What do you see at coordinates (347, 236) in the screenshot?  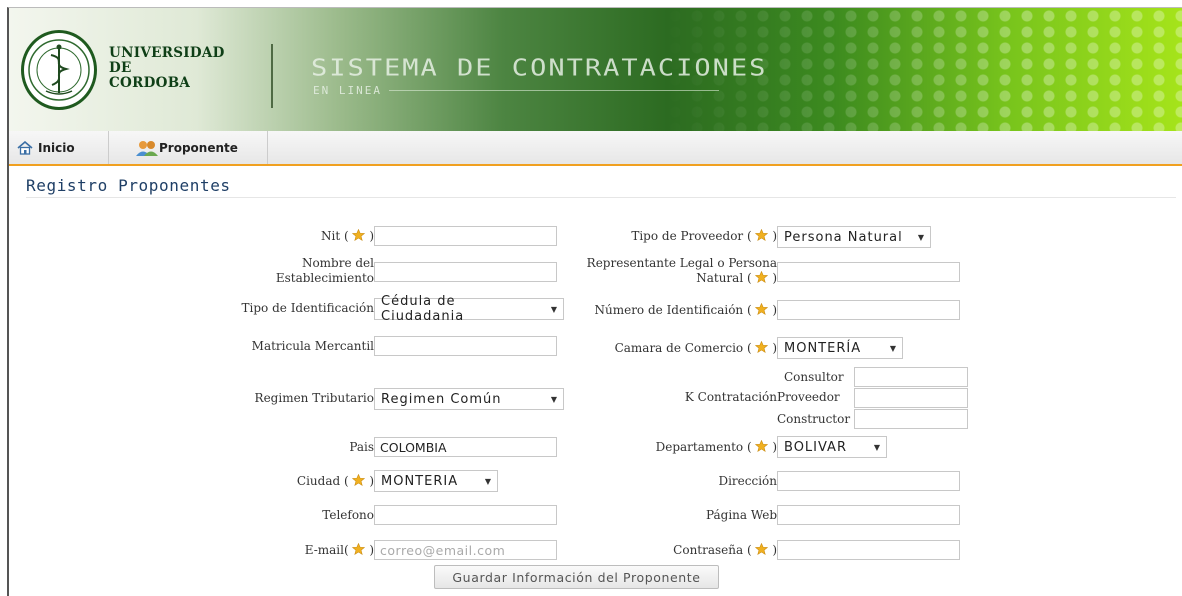 I see `nit-label: Nit ( )` at bounding box center [347, 236].